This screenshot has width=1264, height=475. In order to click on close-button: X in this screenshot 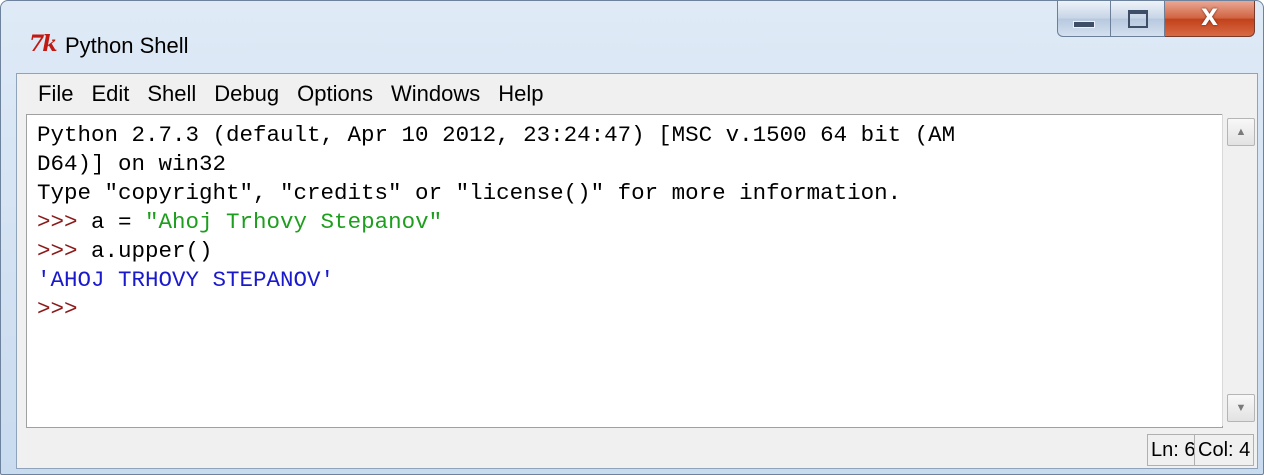, I will do `click(1210, 19)`.